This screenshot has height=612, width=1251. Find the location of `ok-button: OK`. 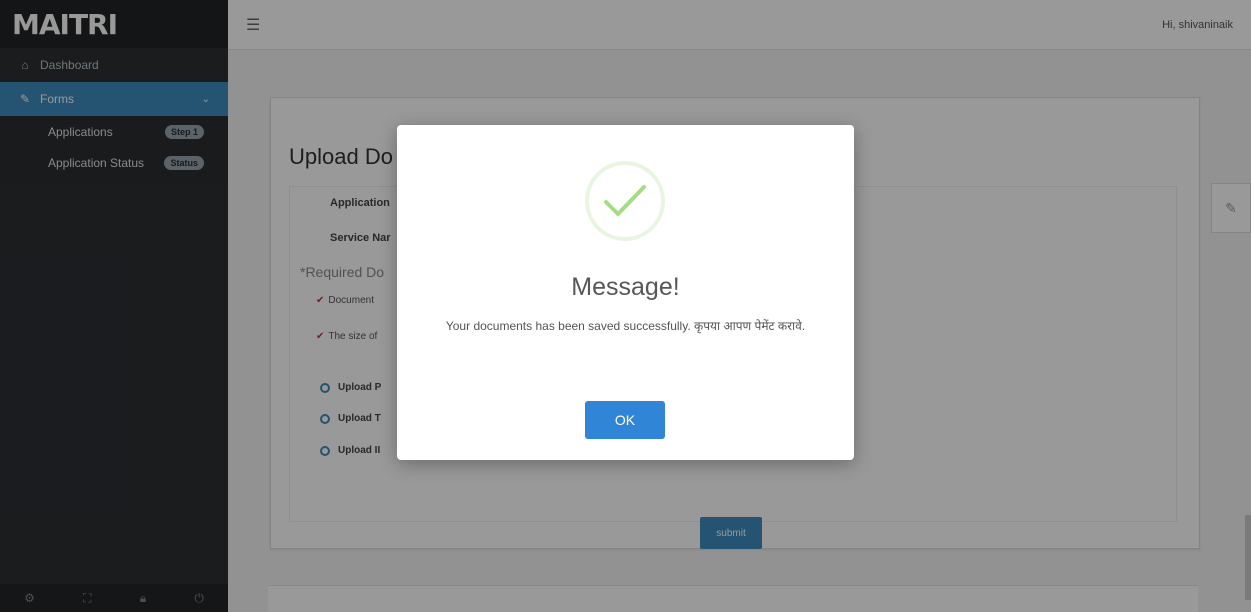

ok-button: OK is located at coordinates (625, 420).